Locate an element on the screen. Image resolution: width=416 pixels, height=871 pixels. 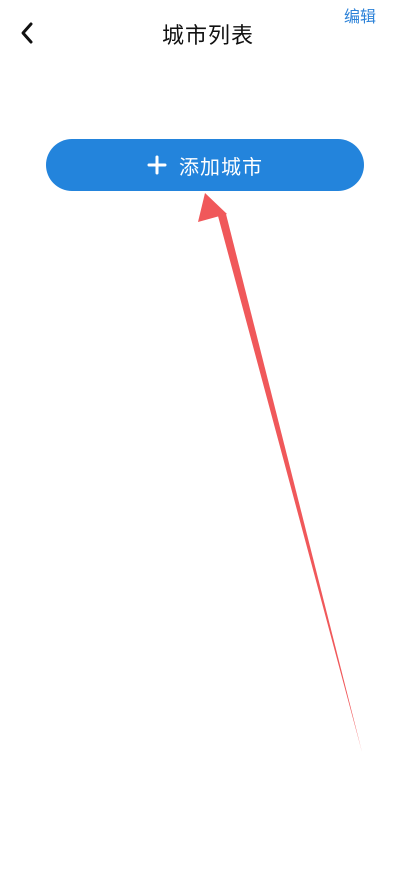
plus-icon is located at coordinates (157, 165).